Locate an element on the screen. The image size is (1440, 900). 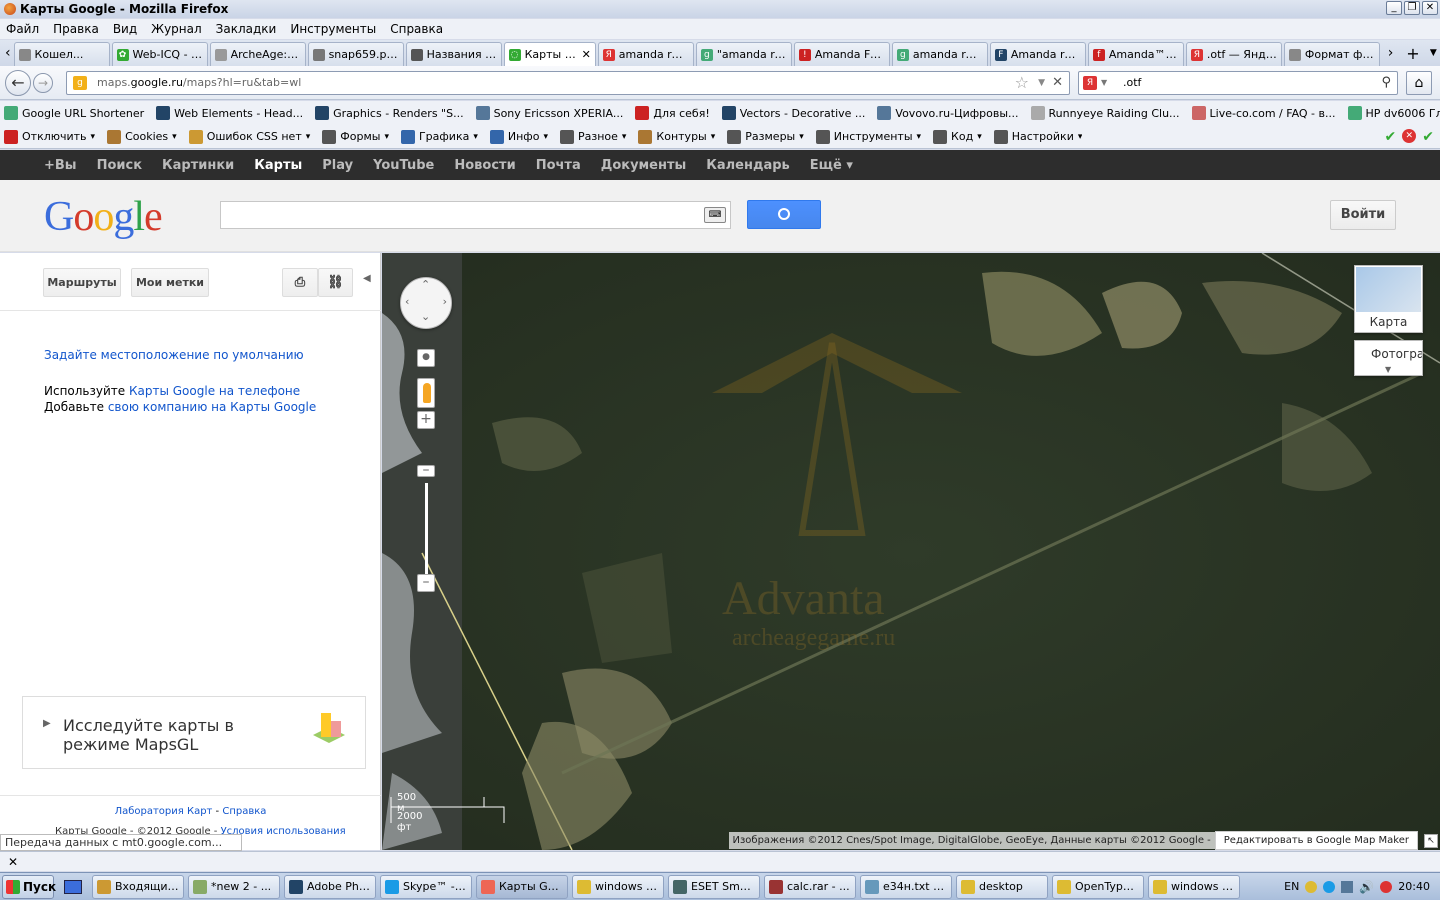
tray-security-icon is located at coordinates (1386, 886).